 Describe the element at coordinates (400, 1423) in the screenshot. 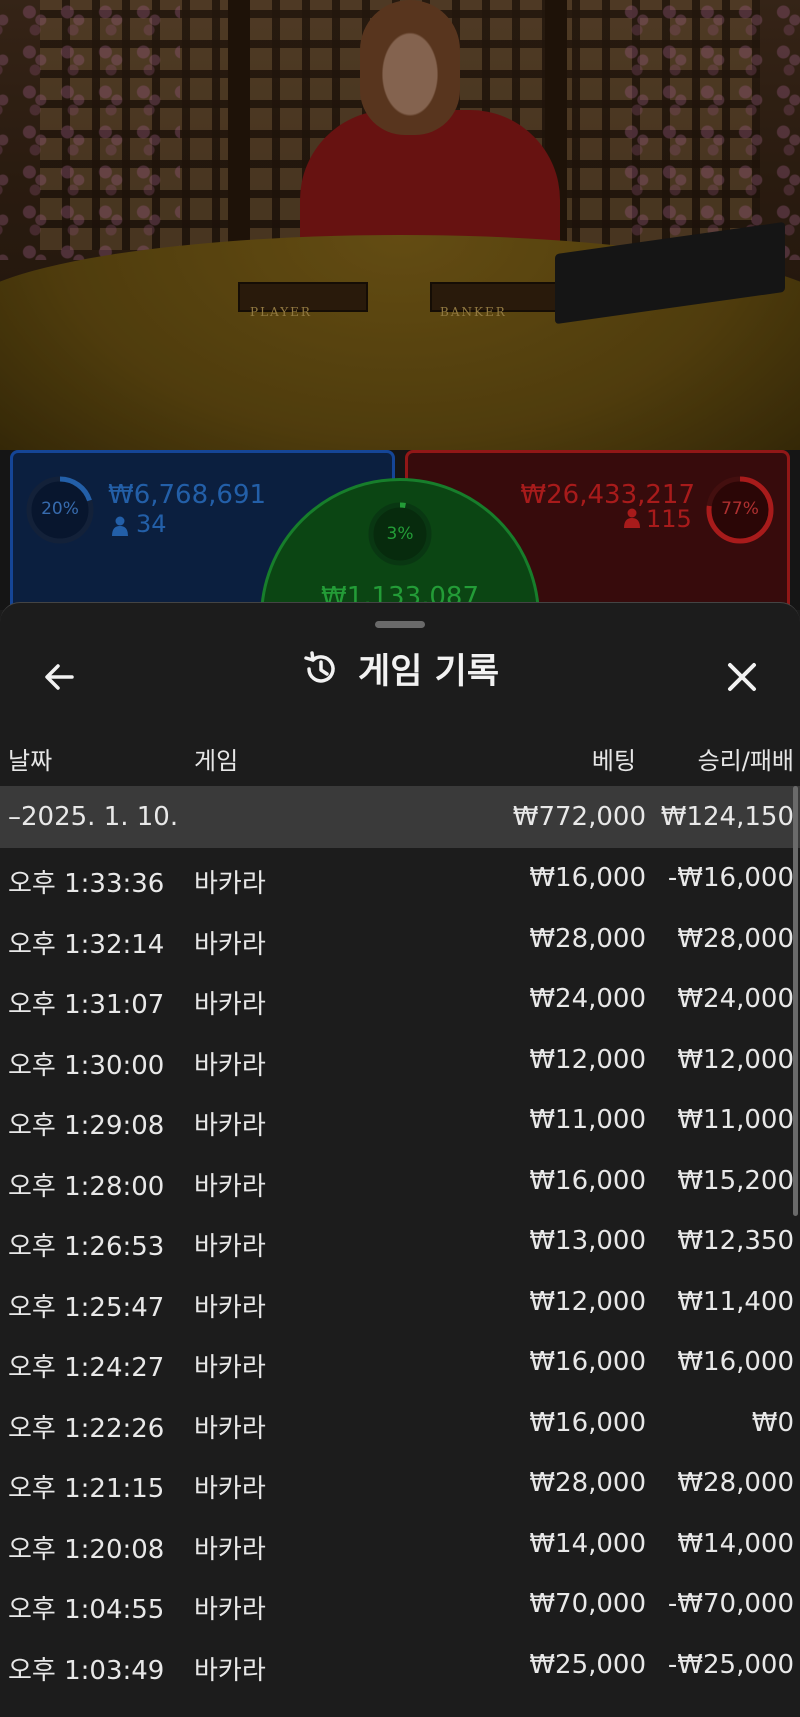

I see `history-row: 오후 1:22:26 바카라 ₩16,000 ₩0` at that location.